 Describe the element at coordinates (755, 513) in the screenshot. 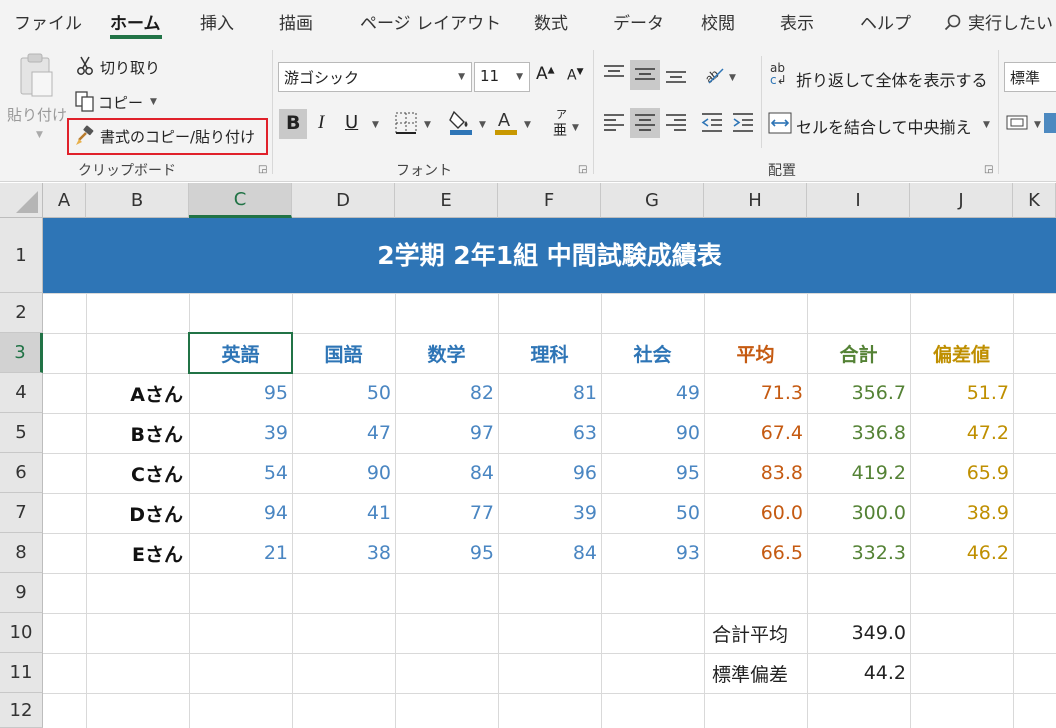

I see `average-cell: 60.0` at that location.